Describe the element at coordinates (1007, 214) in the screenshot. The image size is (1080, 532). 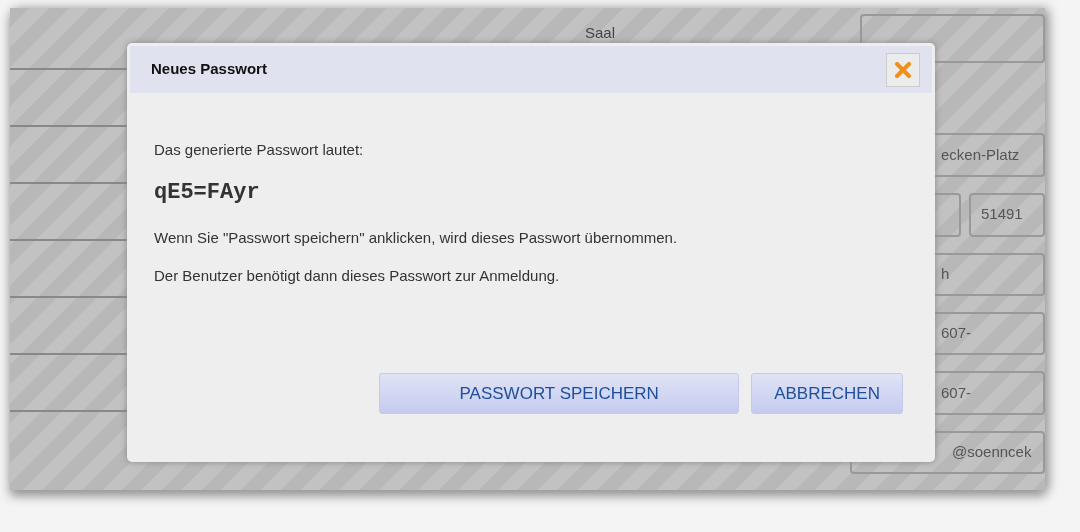
I see `input-field: 51491` at that location.